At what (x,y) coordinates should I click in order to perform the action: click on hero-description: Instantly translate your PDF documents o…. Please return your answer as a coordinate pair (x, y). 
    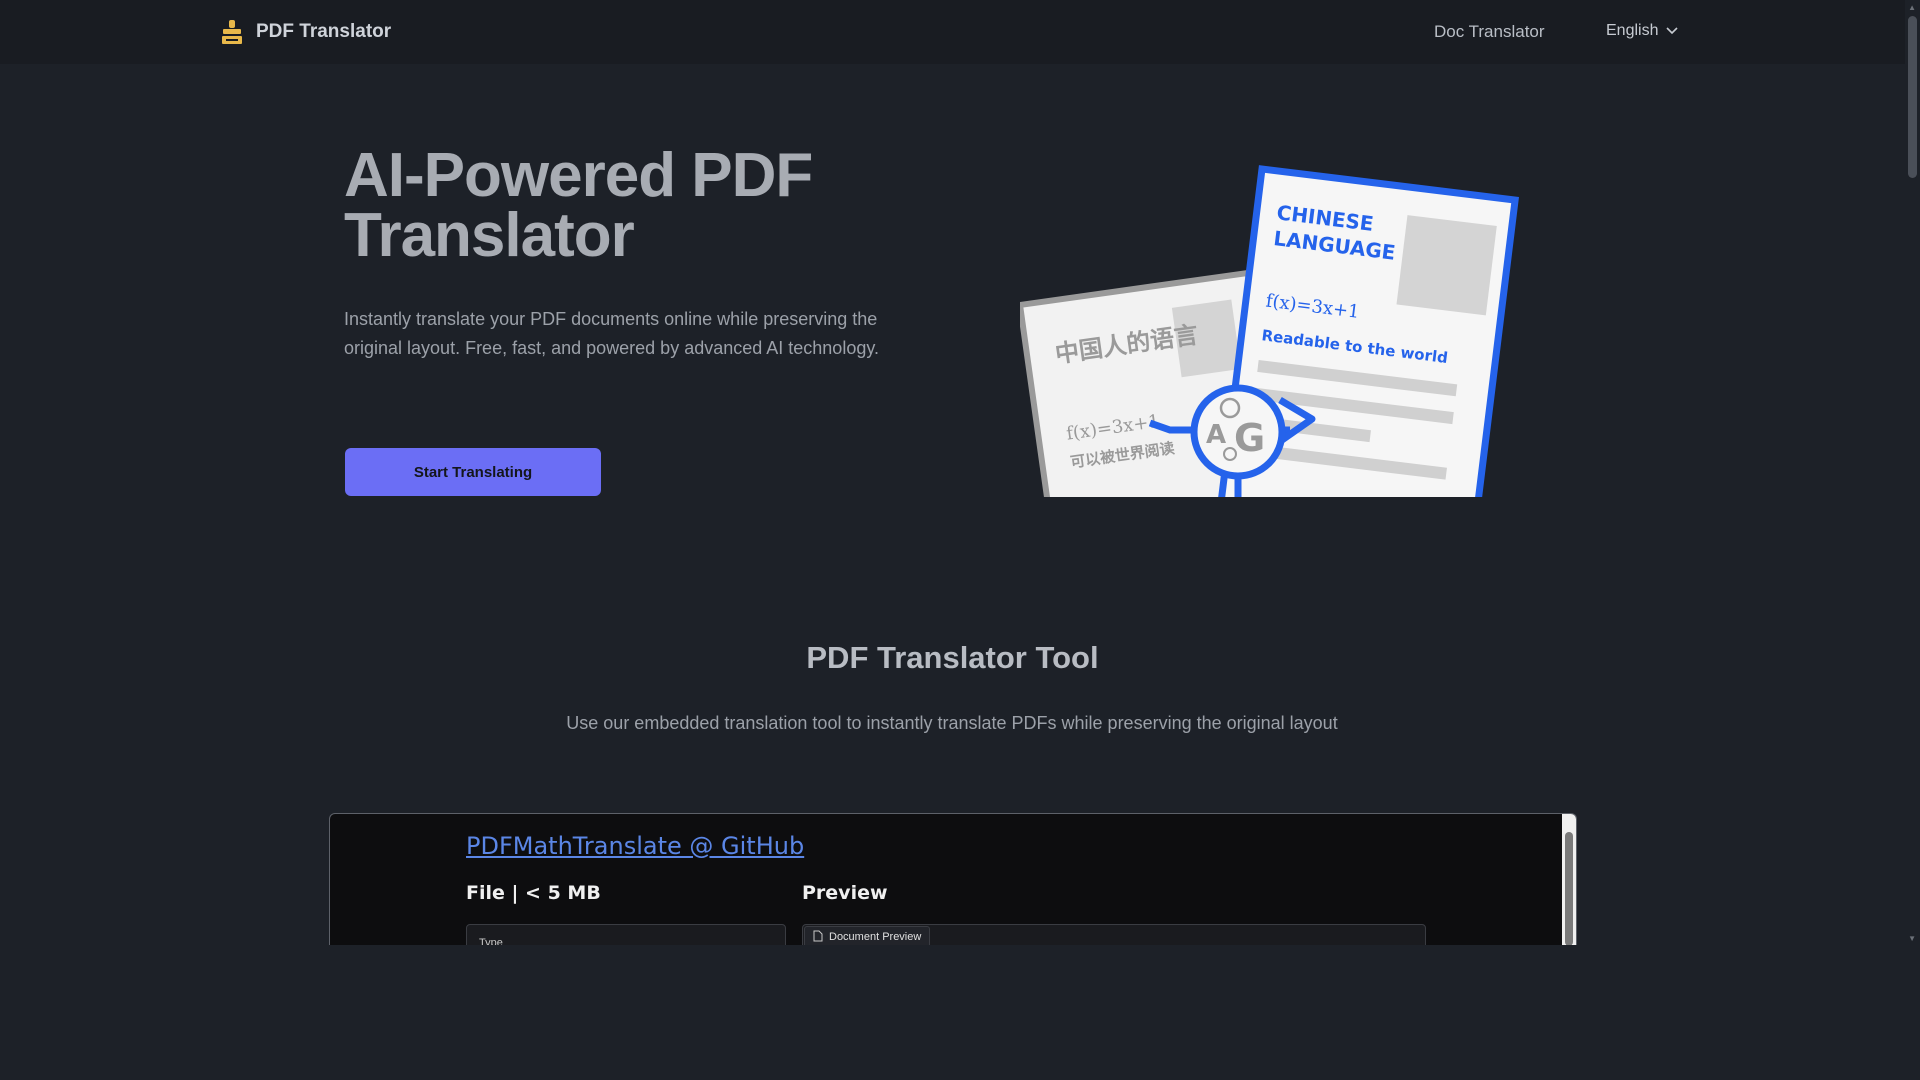
    Looking at the image, I should click on (611, 333).